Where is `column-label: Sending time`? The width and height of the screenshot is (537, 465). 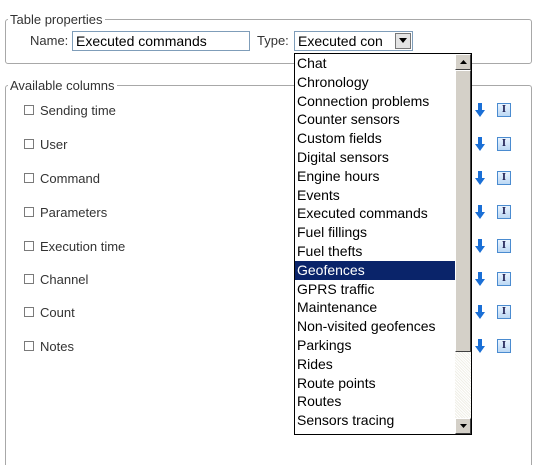
column-label: Sending time is located at coordinates (78, 110).